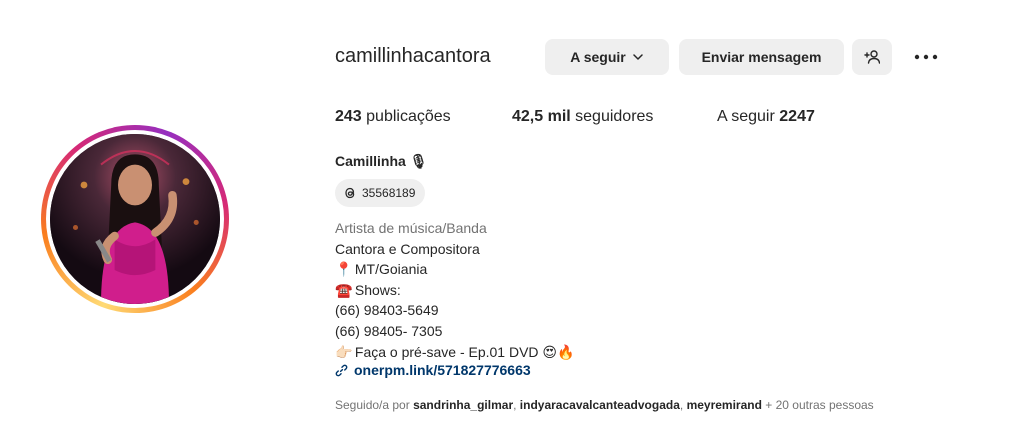 The height and width of the screenshot is (445, 1024). I want to click on bio-link-text: onerpm.link/571827776663, so click(442, 370).